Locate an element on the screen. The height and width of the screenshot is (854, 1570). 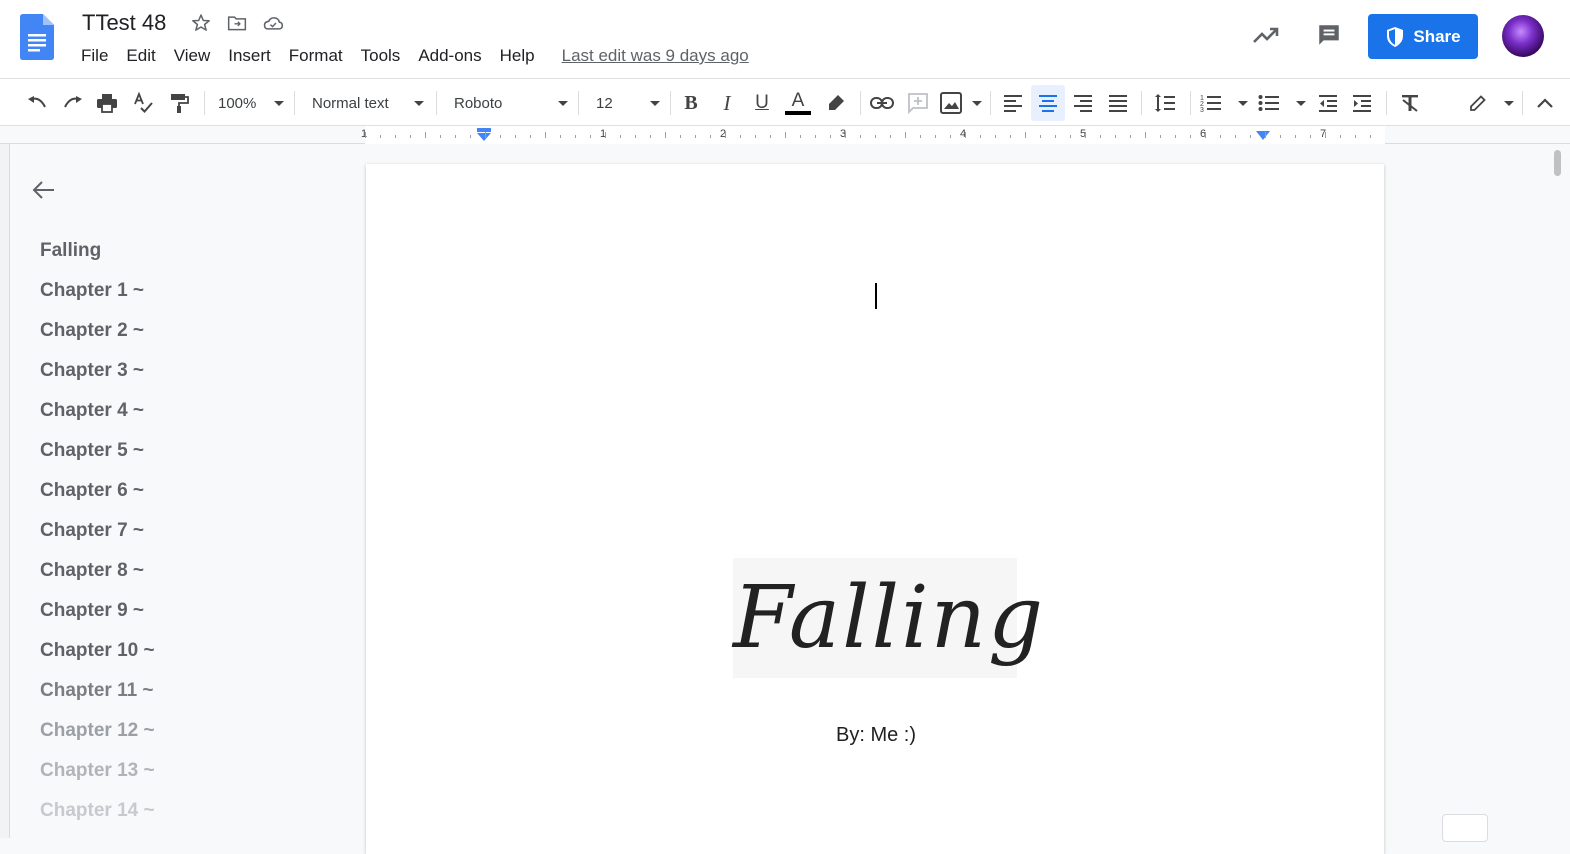
zoom-select: 100% is located at coordinates (249, 103).